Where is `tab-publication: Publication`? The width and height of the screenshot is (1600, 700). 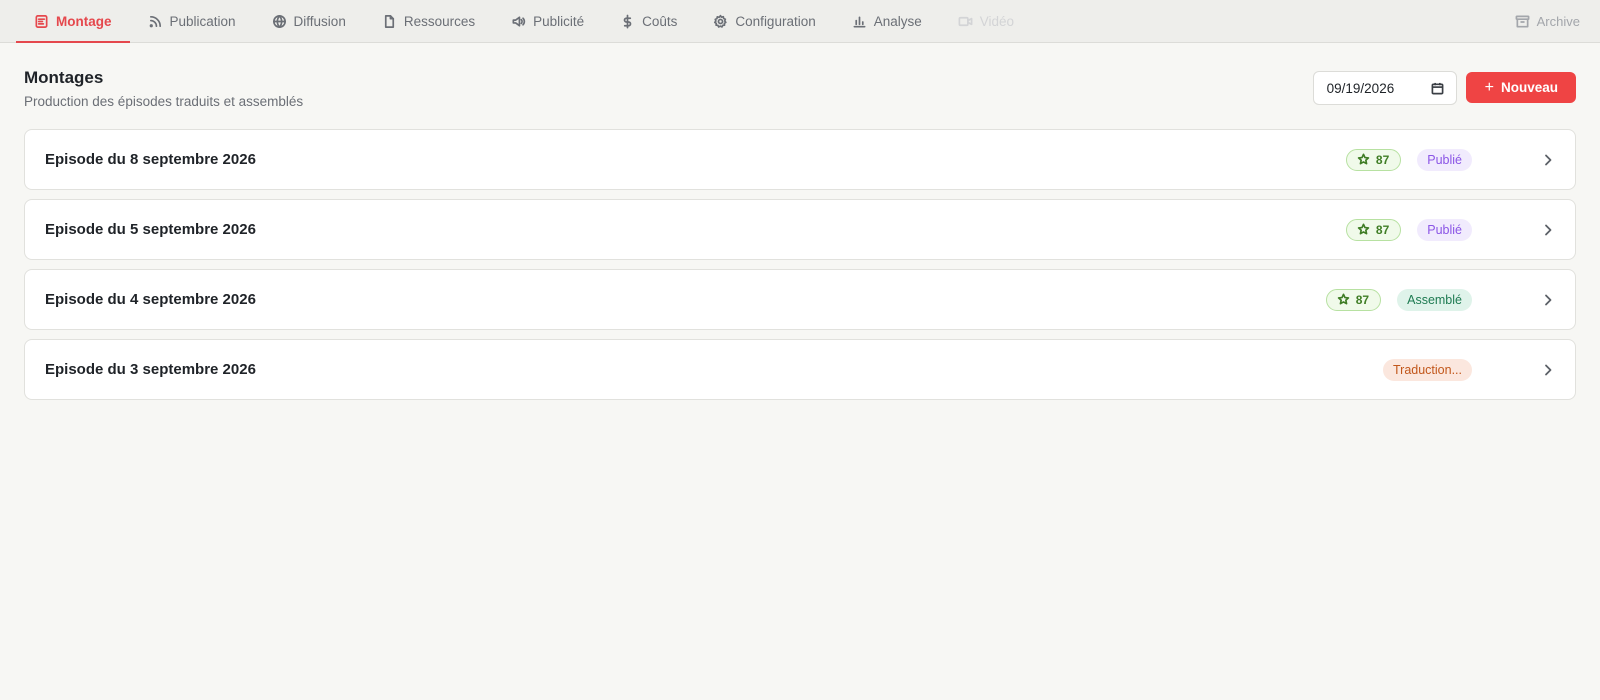 tab-publication: Publication is located at coordinates (192, 21).